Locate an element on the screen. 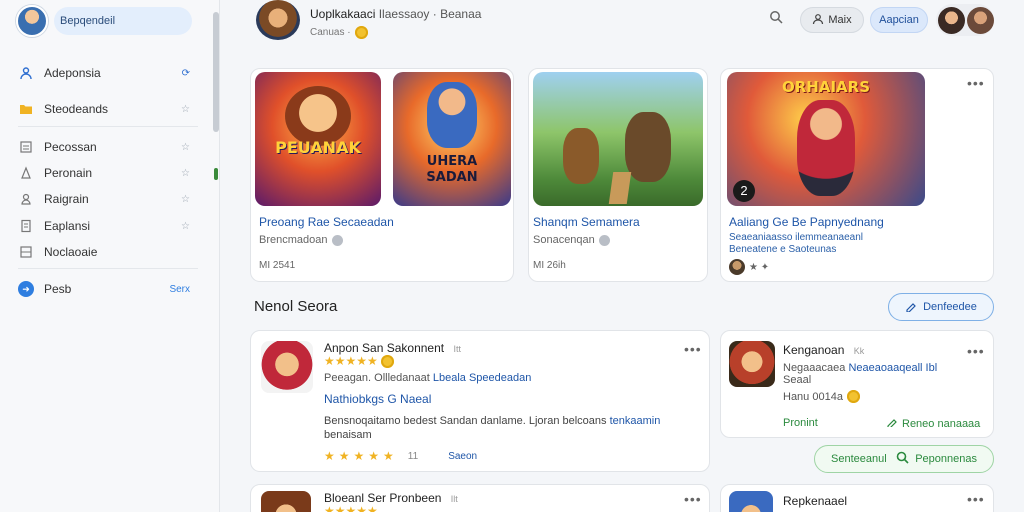 This screenshot has width=1024, height=512. rating-count: 11 is located at coordinates (413, 456).